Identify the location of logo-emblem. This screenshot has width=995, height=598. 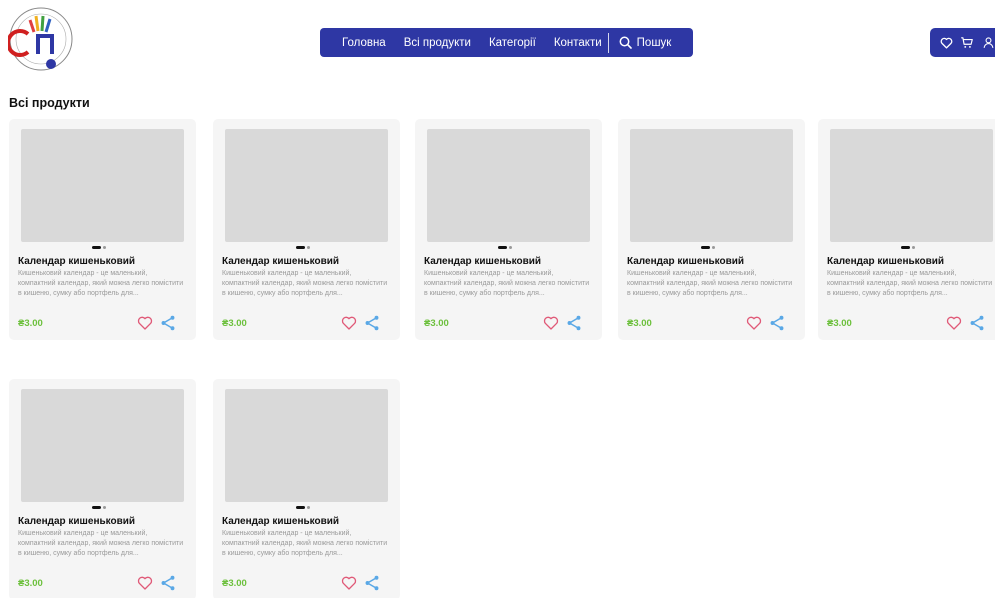
(39, 39).